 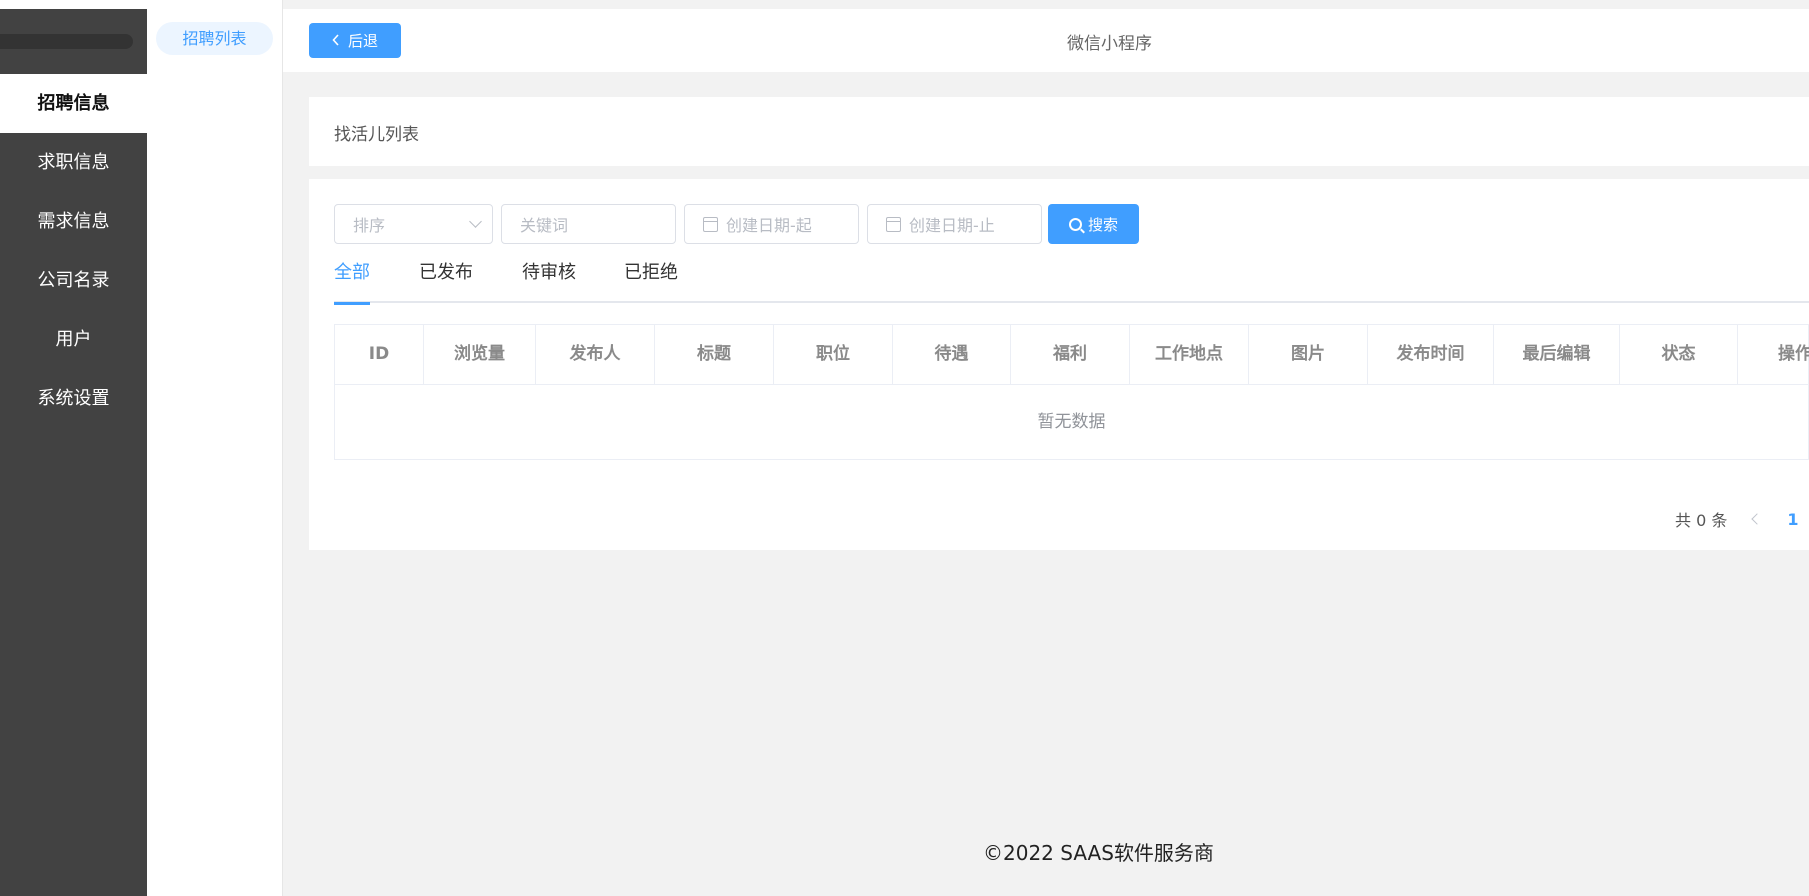 What do you see at coordinates (952, 354) in the screenshot?
I see `column-header-salary: 待遇` at bounding box center [952, 354].